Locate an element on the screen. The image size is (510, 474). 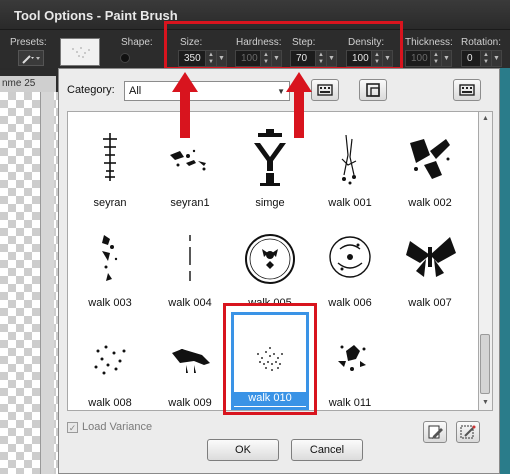
brush-tile: walk 011 is located at coordinates (350, 364).